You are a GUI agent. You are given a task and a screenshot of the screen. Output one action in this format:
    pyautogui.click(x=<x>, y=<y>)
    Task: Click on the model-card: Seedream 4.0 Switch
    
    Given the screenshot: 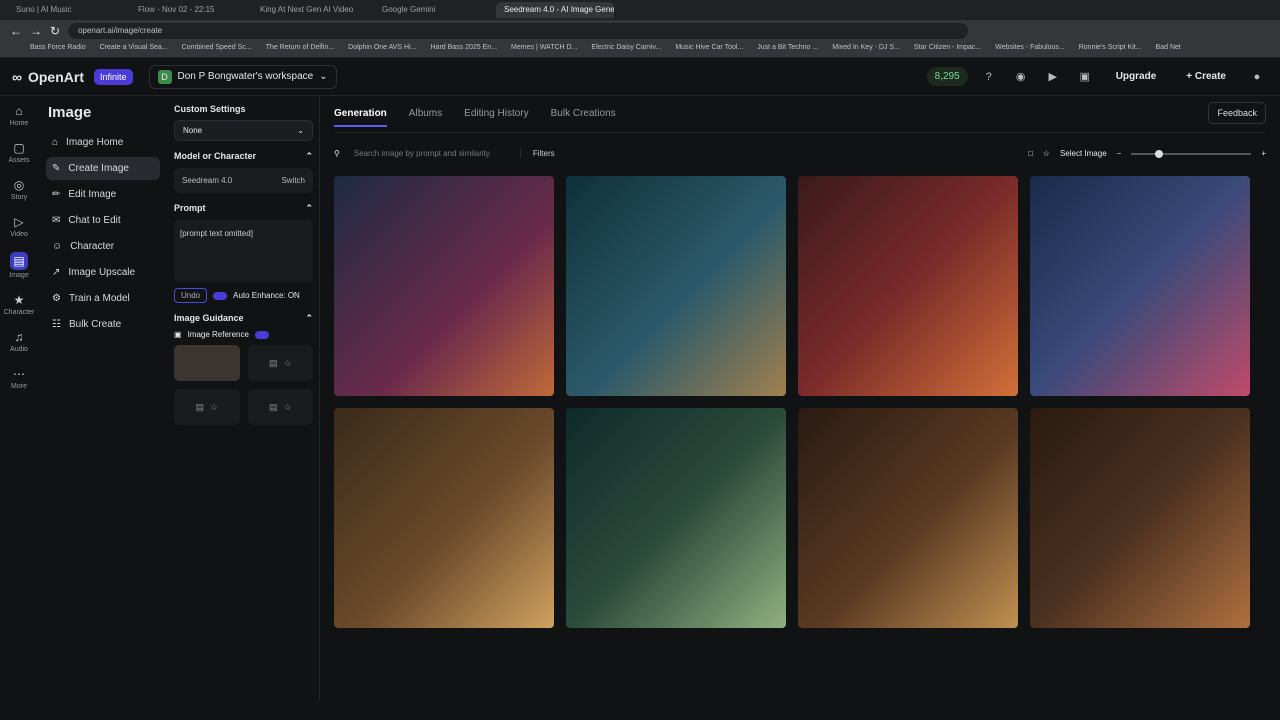 What is the action you would take?
    pyautogui.click(x=243, y=180)
    